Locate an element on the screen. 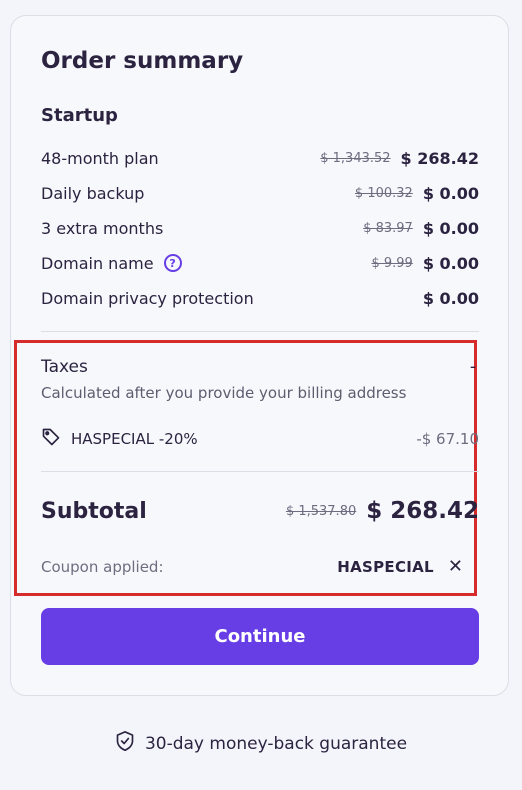  original-price: $ 83.97 is located at coordinates (388, 228).